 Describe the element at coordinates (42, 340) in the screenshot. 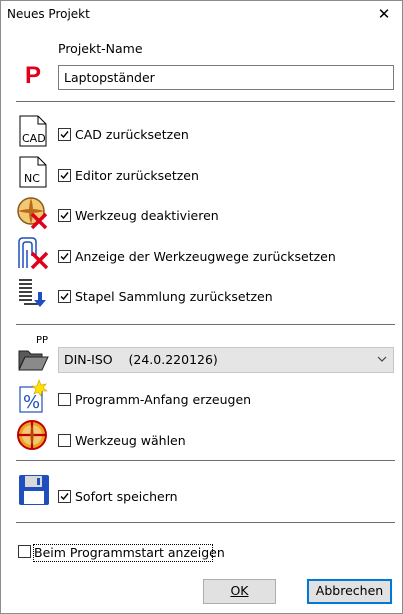

I see `pp-icon-text: PP` at that location.